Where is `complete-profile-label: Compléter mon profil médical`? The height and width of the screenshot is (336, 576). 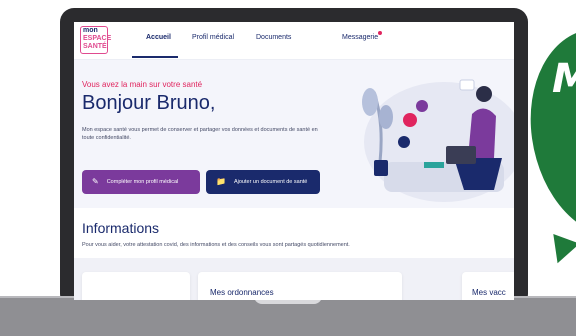
complete-profile-label: Compléter mon profil médical is located at coordinates (142, 182).